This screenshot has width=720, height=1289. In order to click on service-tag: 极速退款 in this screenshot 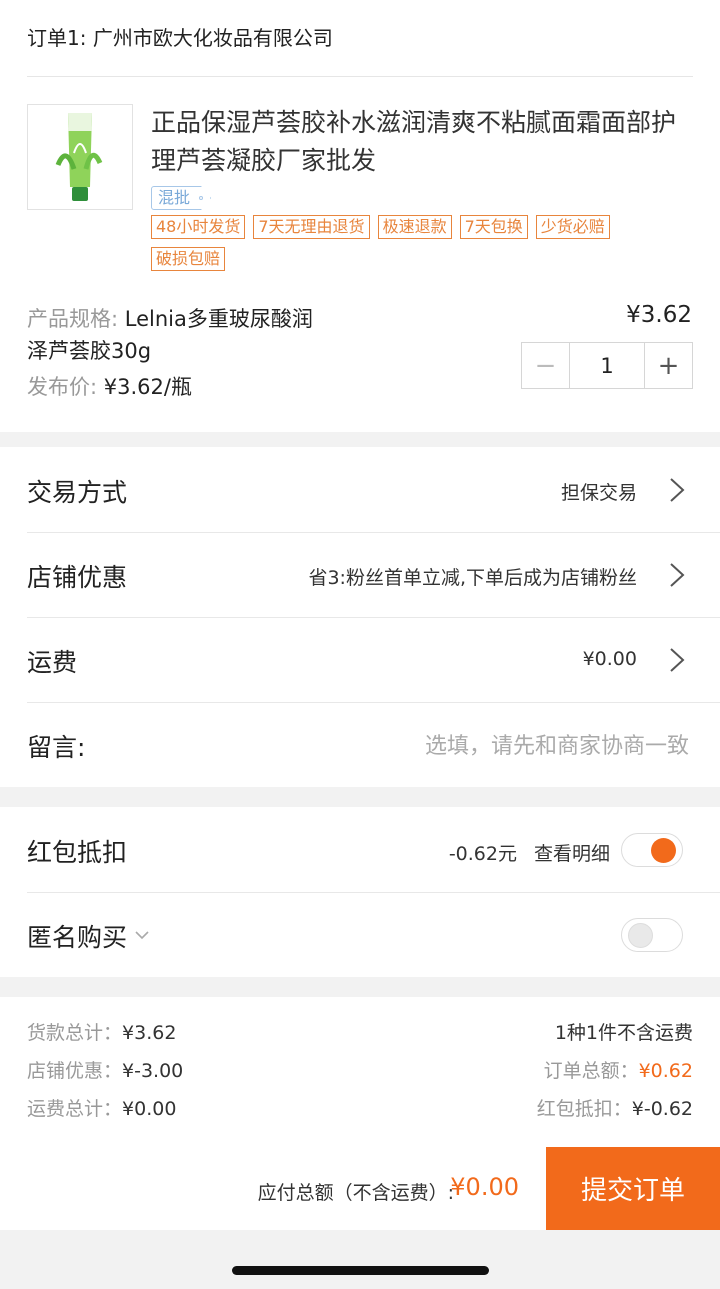, I will do `click(414, 227)`.